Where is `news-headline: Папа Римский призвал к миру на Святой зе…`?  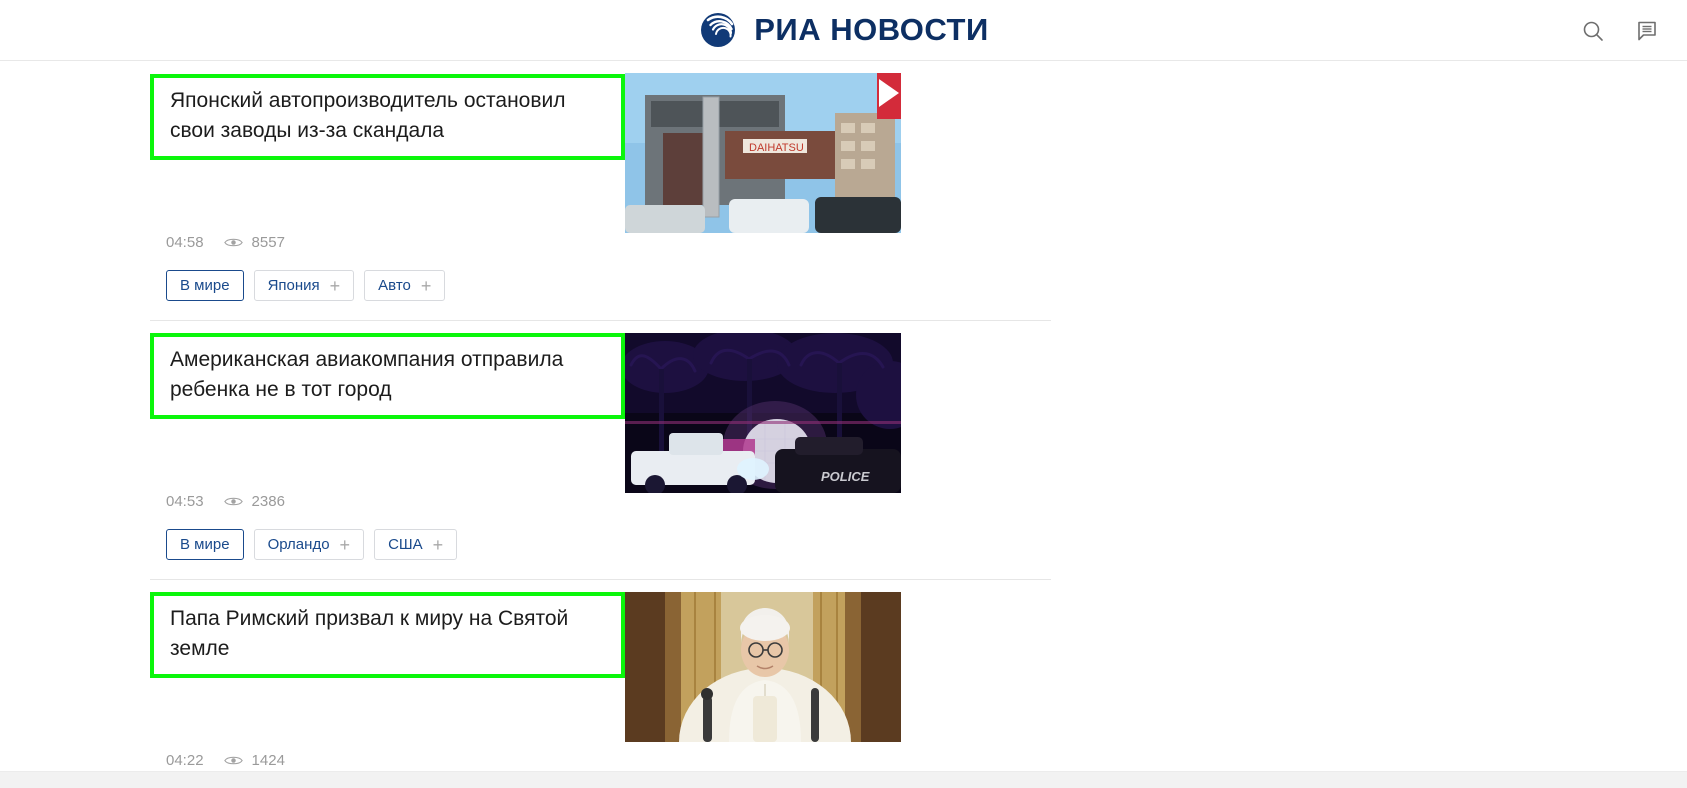 news-headline: Папа Римский призвал к миру на Святой зе… is located at coordinates (388, 634).